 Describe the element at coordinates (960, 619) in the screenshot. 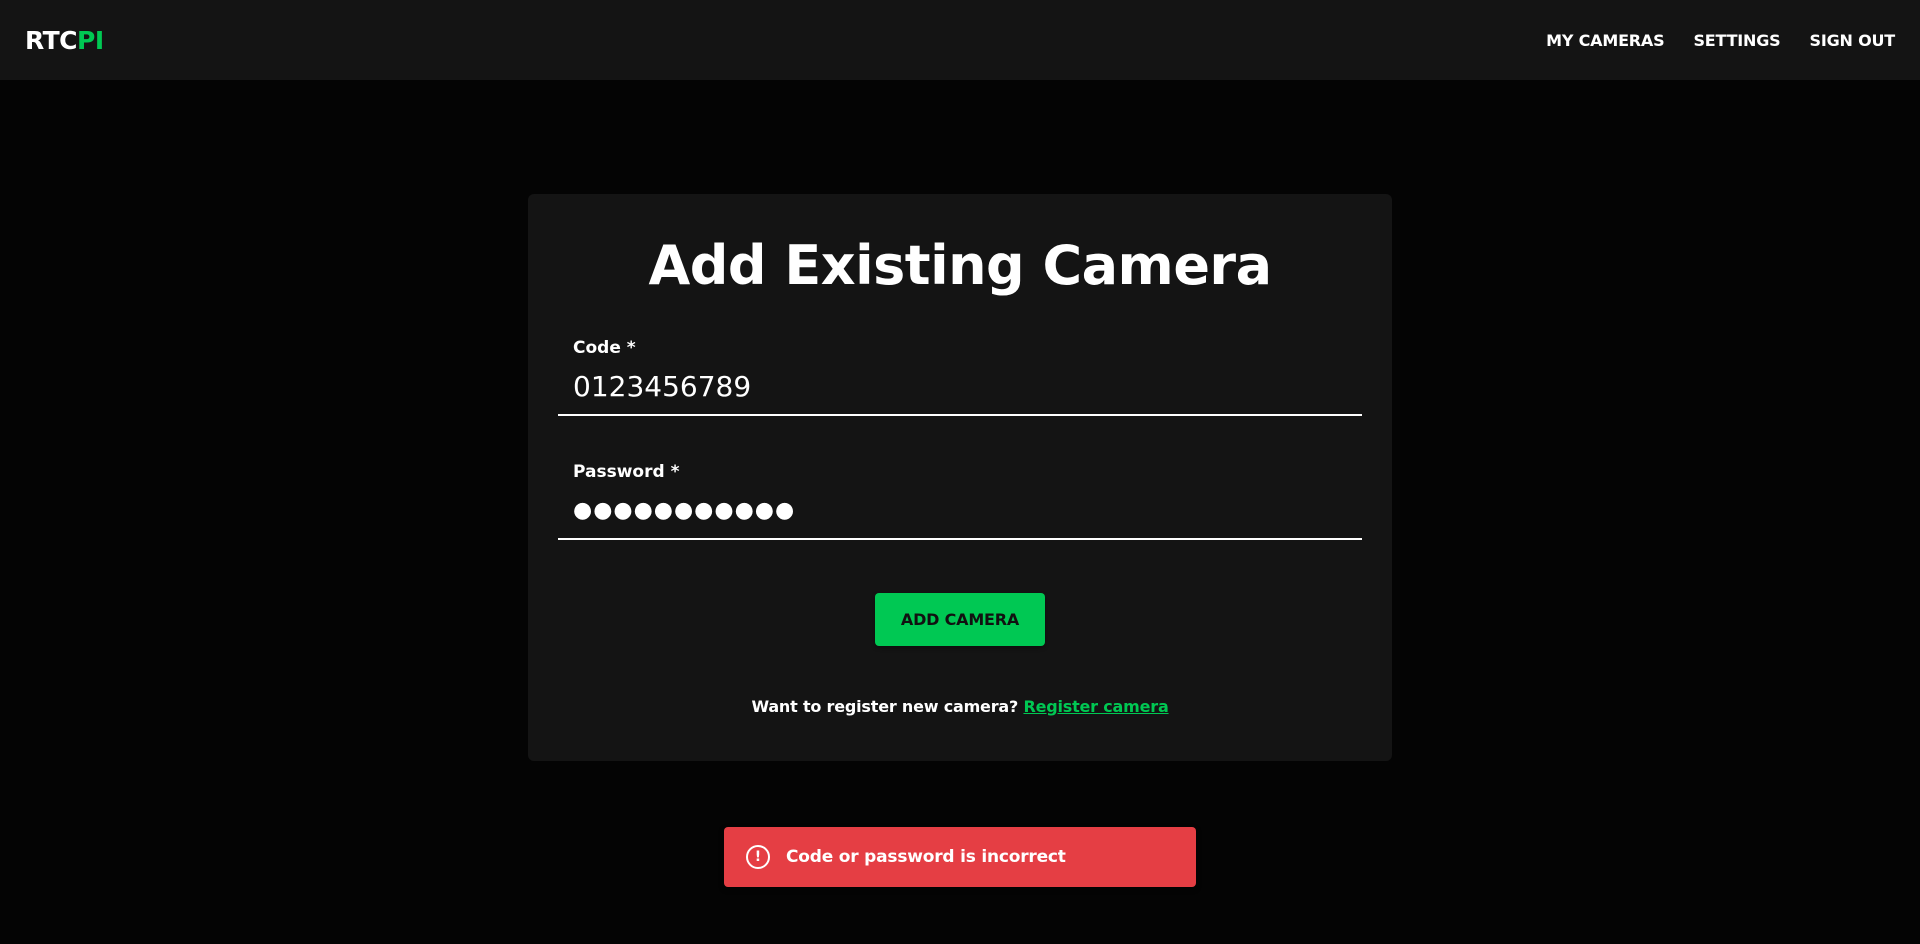

I see `add-camera-button: ADD CAMERA` at that location.